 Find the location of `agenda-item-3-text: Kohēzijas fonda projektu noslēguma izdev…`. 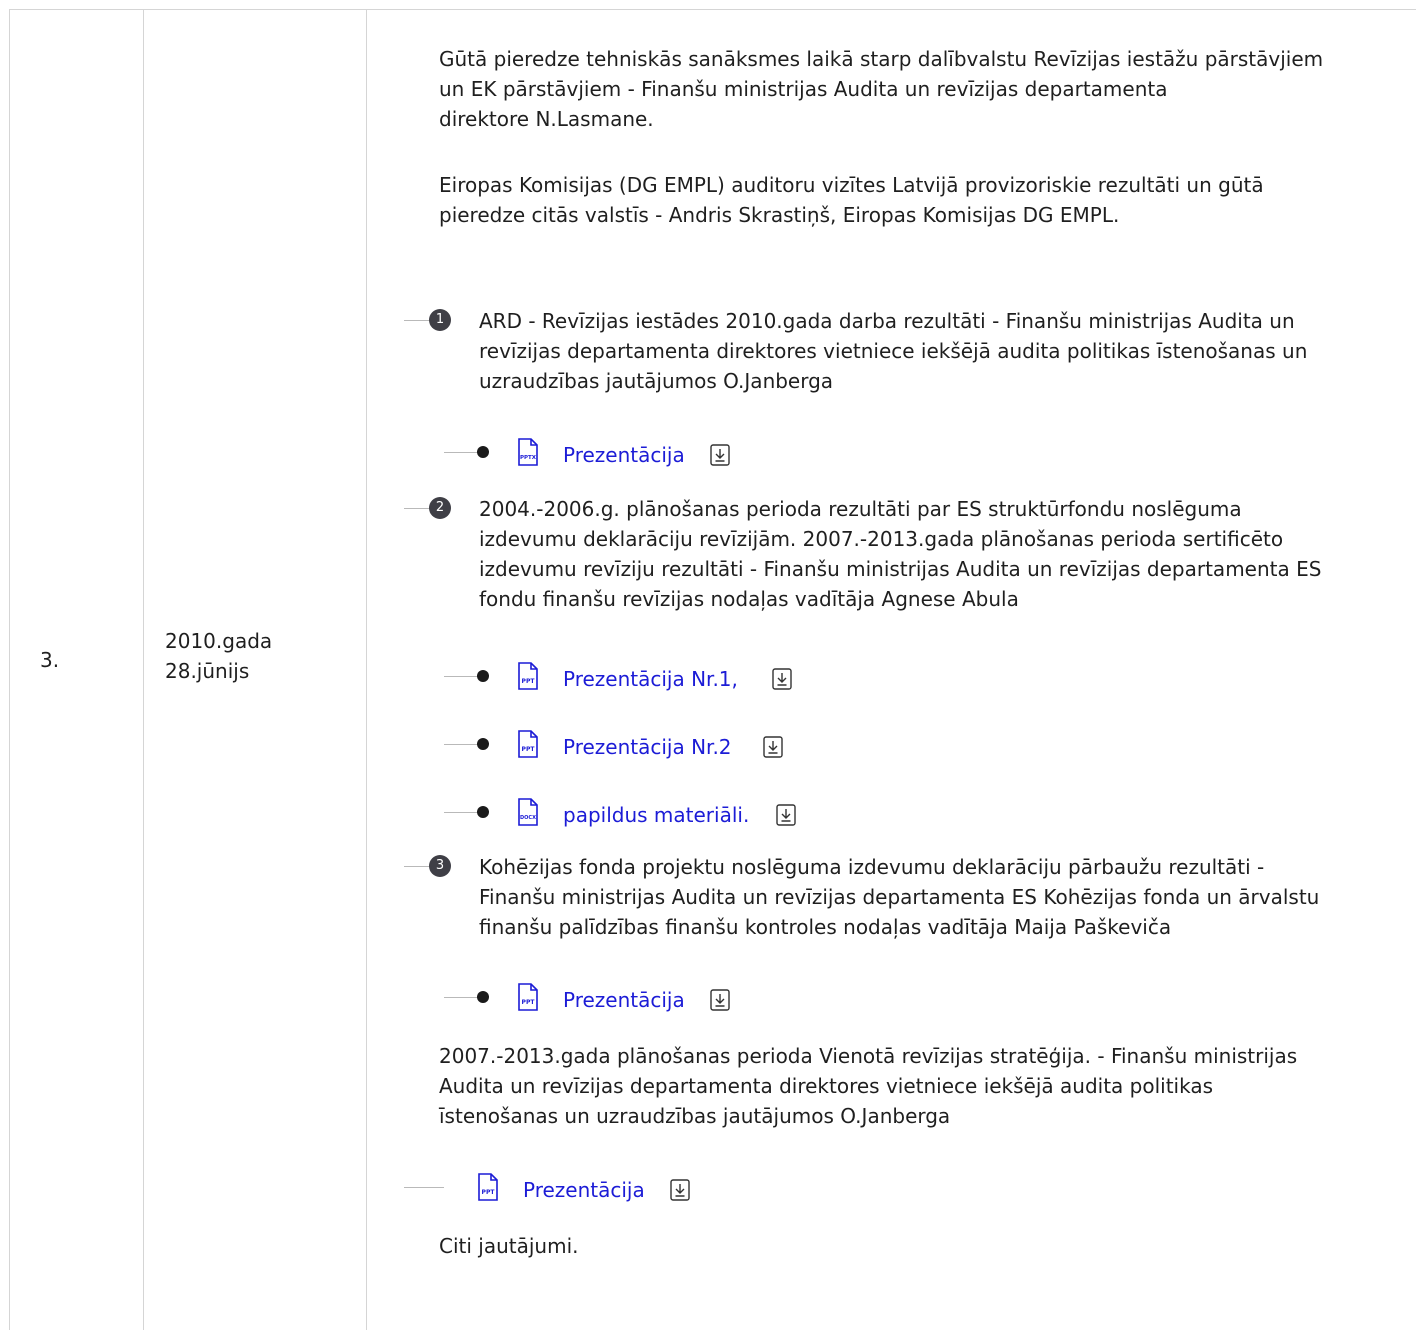

agenda-item-3-text: Kohēzijas fonda projektu noslēguma izdev… is located at coordinates (899, 897).